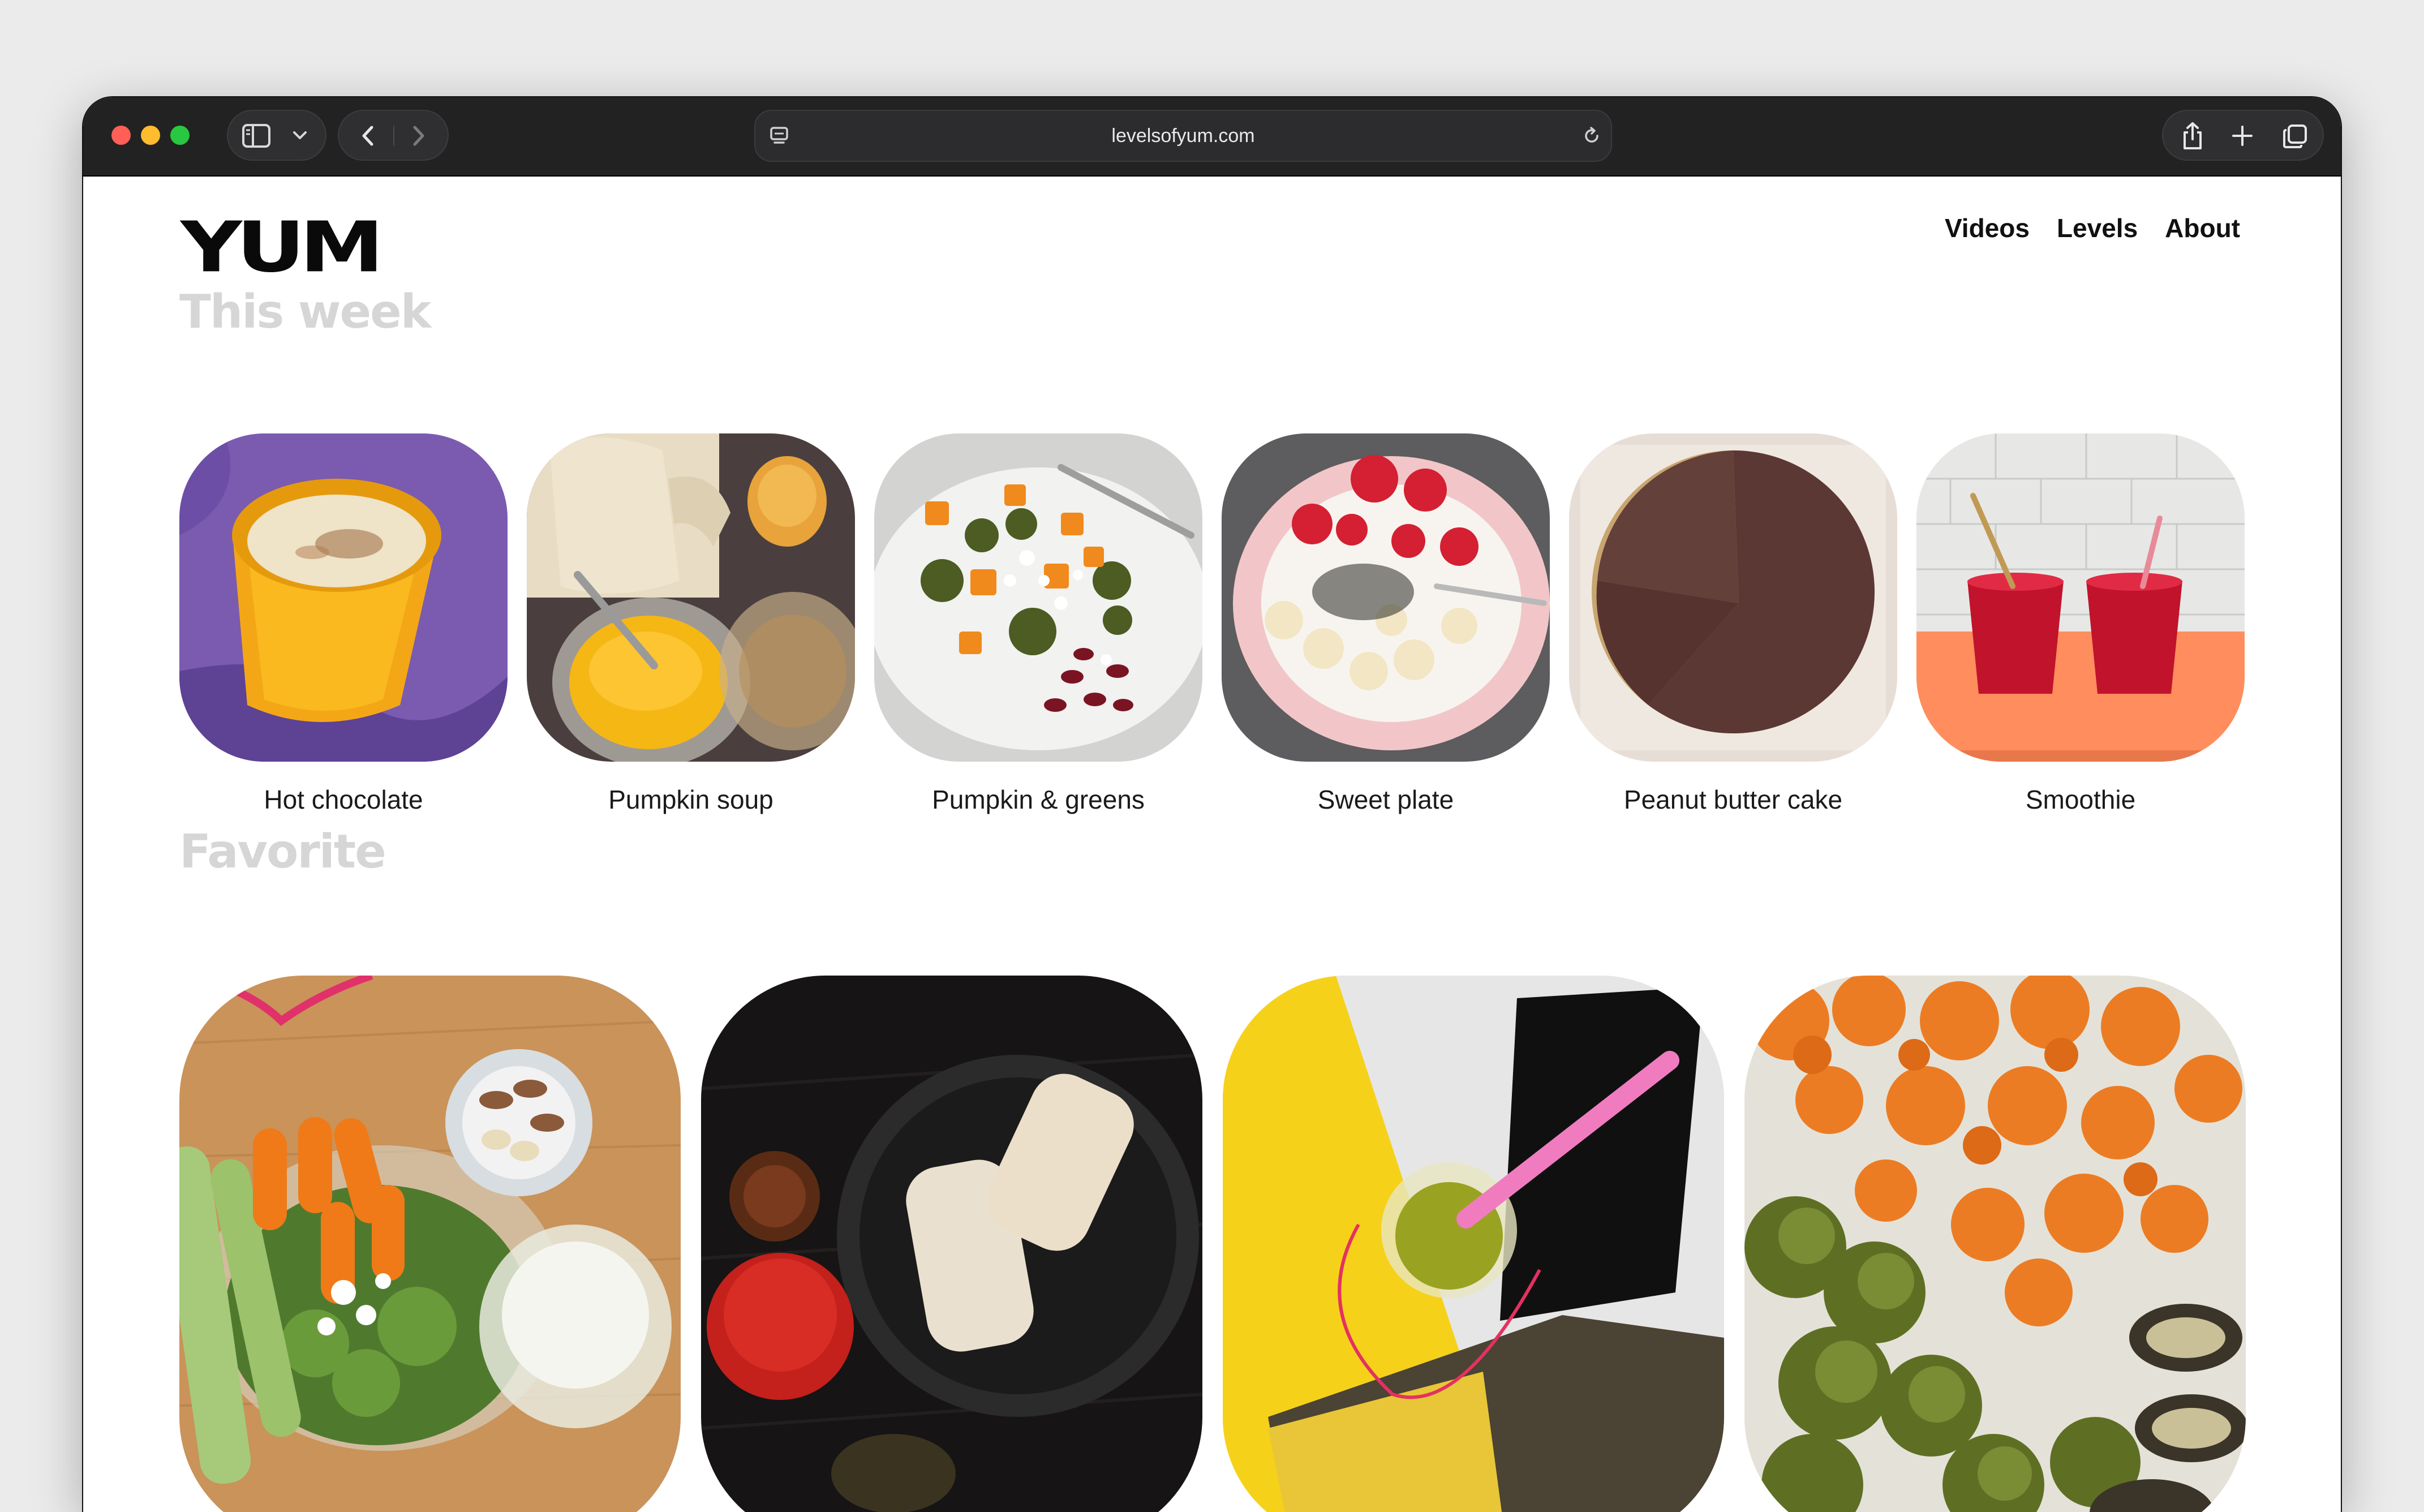 The height and width of the screenshot is (1512, 2424). I want to click on navigation-group, so click(393, 135).